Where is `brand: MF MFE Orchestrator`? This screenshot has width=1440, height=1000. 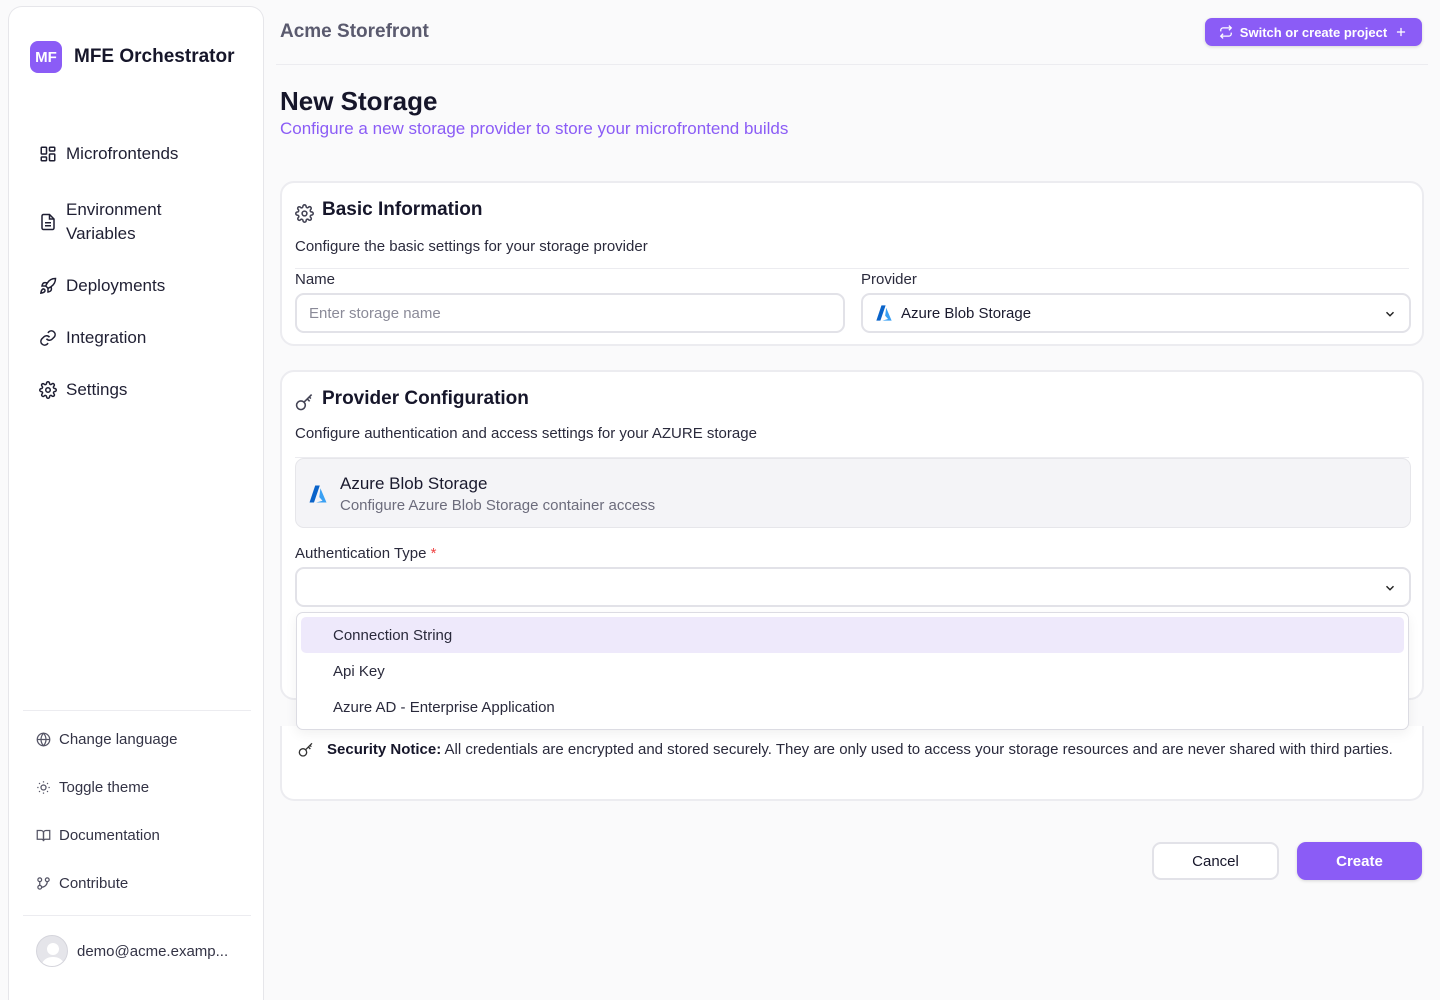 brand: MF MFE Orchestrator is located at coordinates (132, 57).